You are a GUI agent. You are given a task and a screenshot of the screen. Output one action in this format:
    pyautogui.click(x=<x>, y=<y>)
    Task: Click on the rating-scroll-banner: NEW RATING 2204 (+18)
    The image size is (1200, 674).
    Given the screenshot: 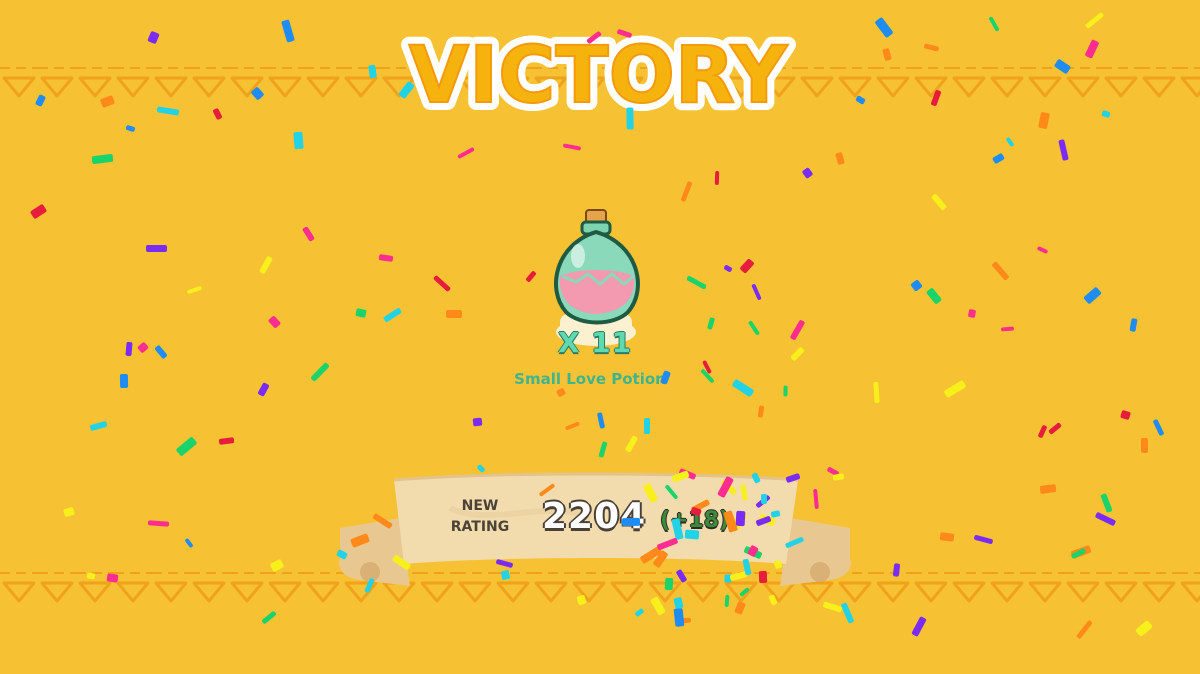 What is the action you would take?
    pyautogui.click(x=595, y=533)
    